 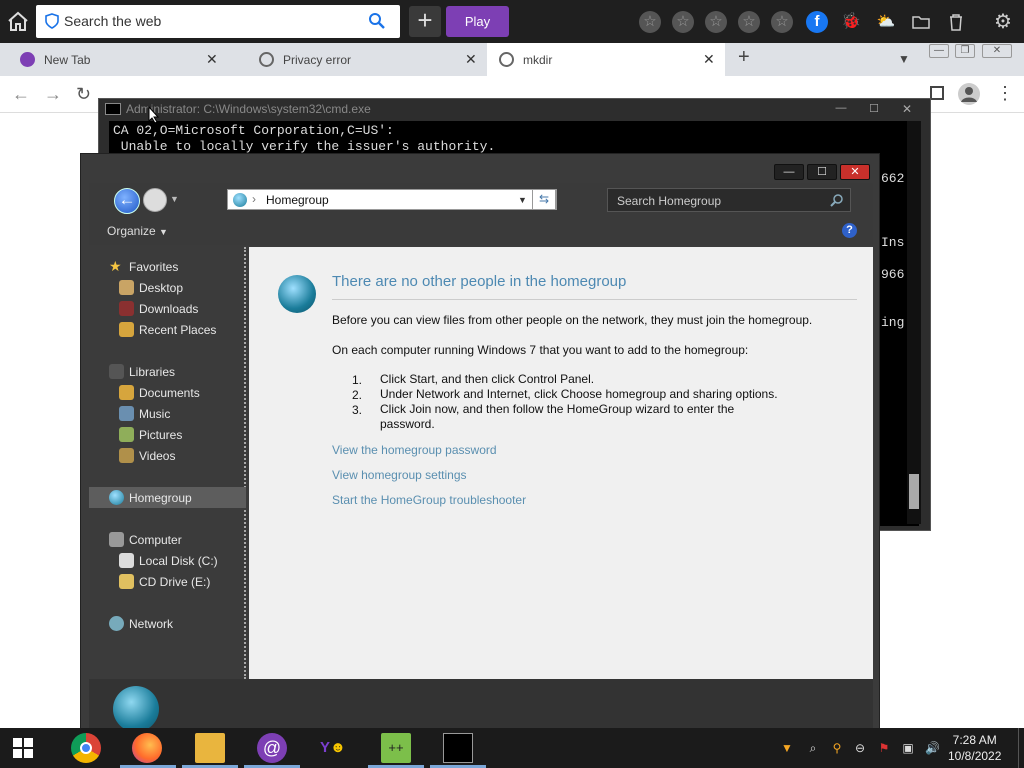 What do you see at coordinates (1021, 748) in the screenshot?
I see `show-desktop-button` at bounding box center [1021, 748].